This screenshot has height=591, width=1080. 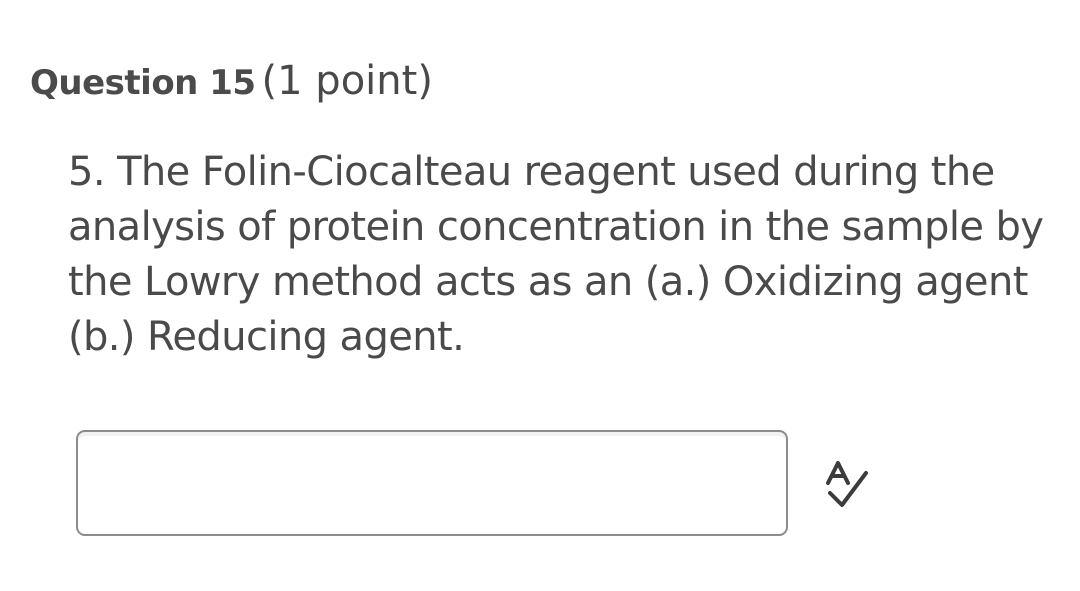 What do you see at coordinates (143, 83) in the screenshot?
I see `question-title: Question 15` at bounding box center [143, 83].